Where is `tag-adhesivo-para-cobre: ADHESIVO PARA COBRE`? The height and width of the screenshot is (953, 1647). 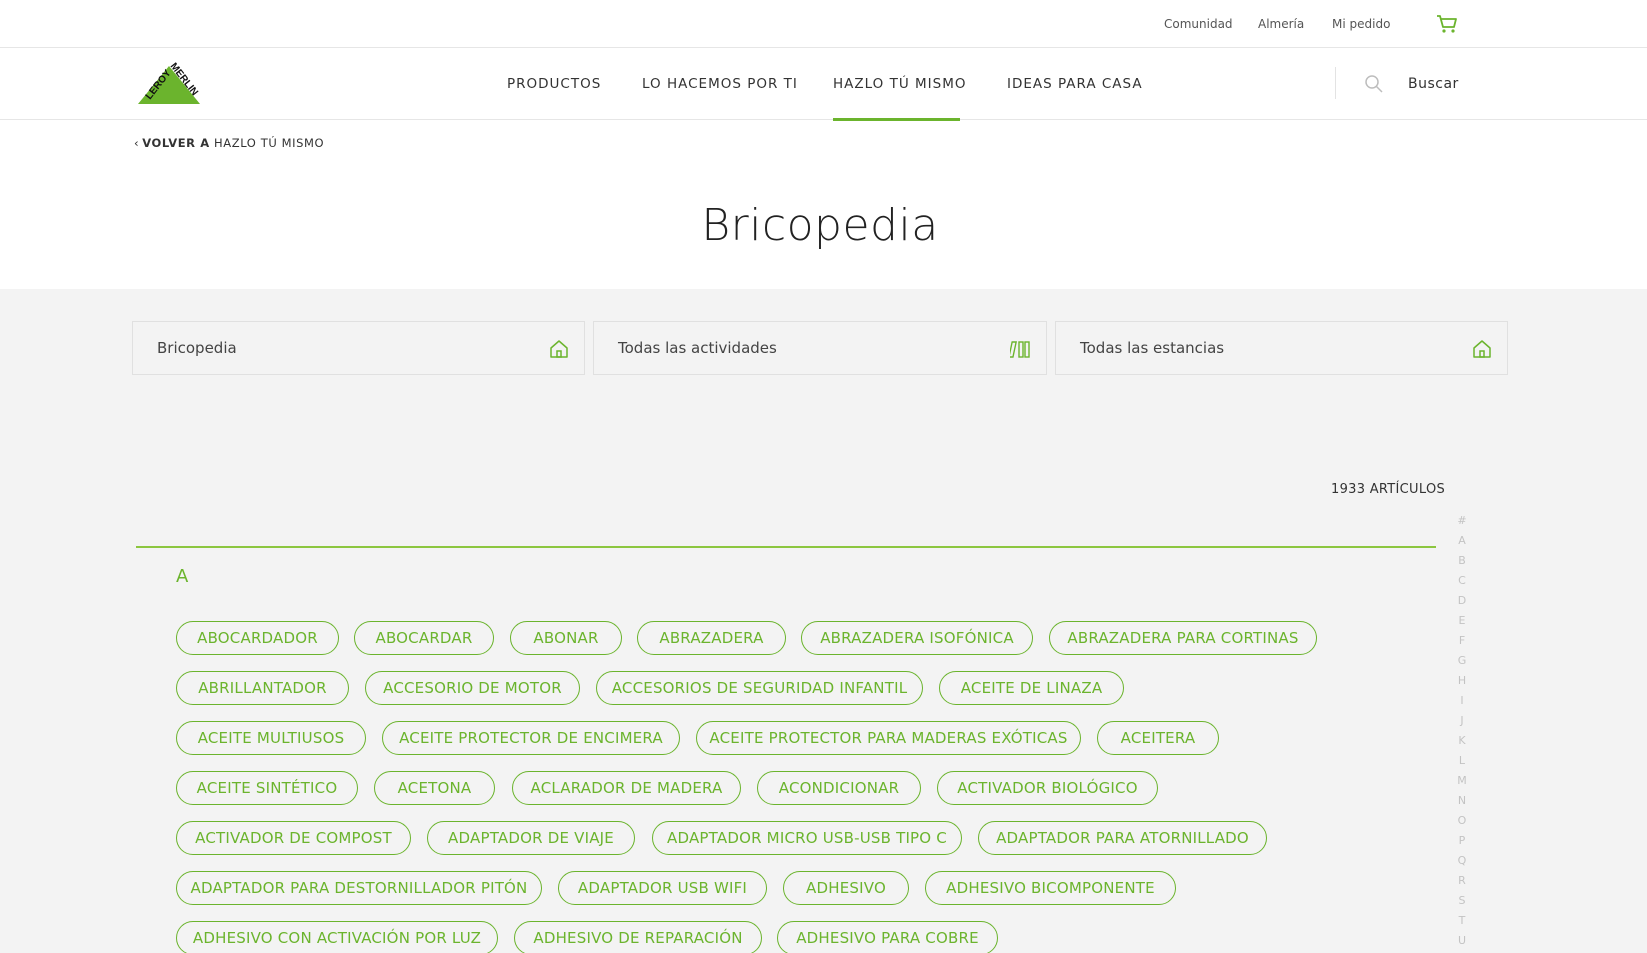 tag-adhesivo-para-cobre: ADHESIVO PARA COBRE is located at coordinates (887, 937).